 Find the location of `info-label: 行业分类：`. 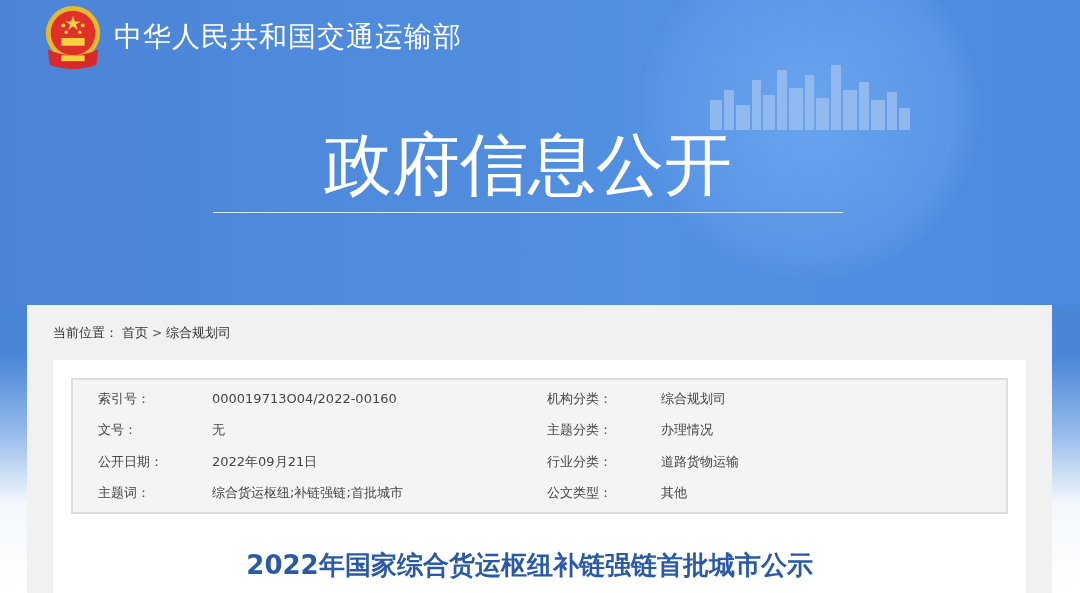

info-label: 行业分类： is located at coordinates (579, 461).